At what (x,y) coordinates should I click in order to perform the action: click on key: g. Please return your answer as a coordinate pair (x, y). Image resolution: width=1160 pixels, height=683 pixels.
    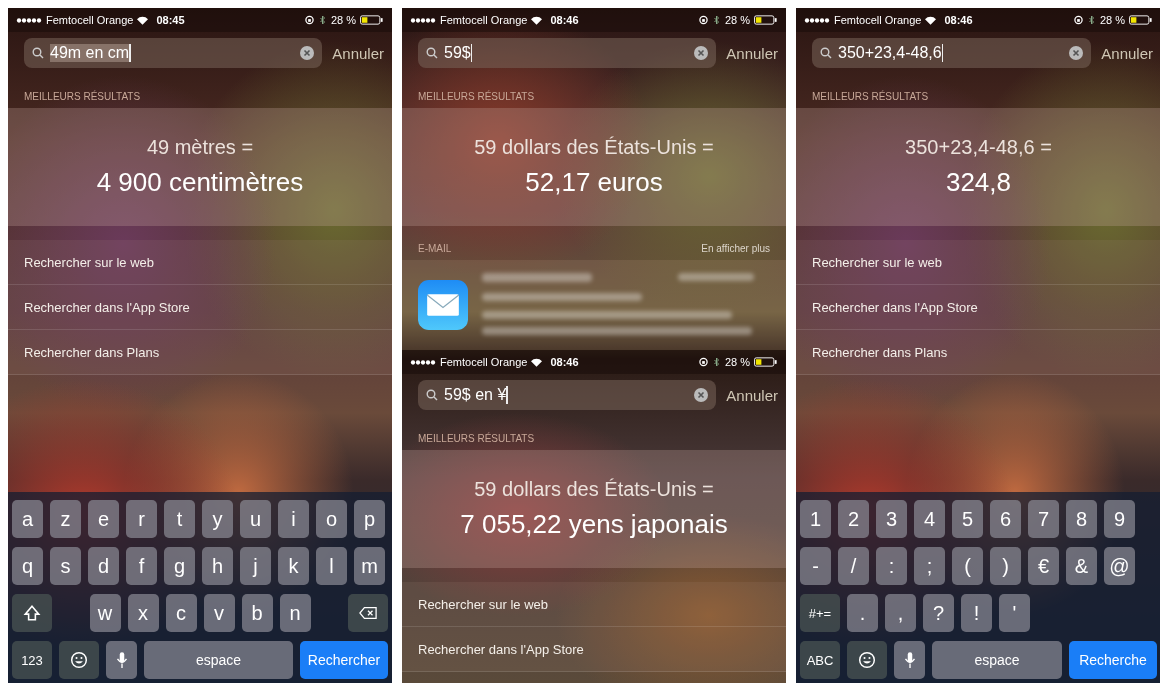
    Looking at the image, I should click on (179, 566).